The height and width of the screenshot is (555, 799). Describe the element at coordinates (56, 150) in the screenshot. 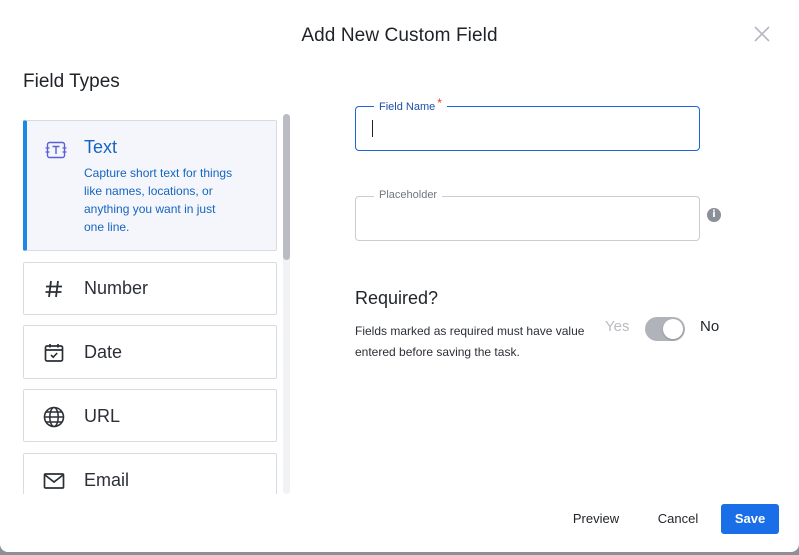

I see `text-field-icon` at that location.